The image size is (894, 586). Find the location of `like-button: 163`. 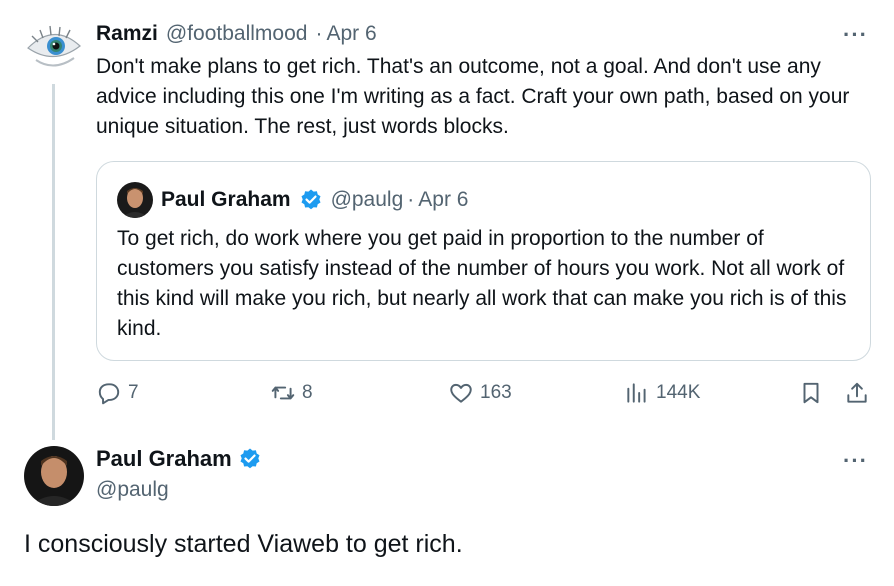

like-button: 163 is located at coordinates (480, 393).